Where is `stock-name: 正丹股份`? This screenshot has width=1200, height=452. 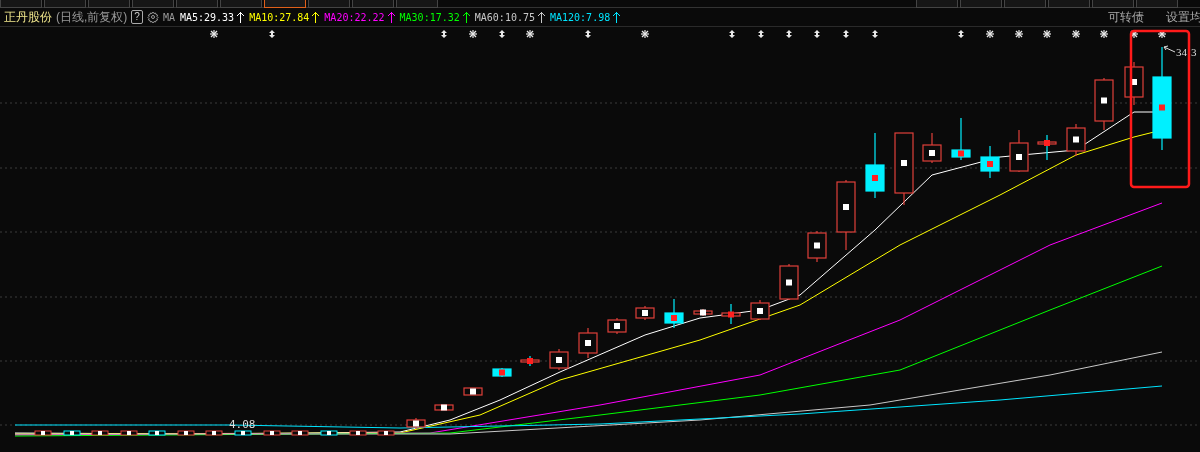 stock-name: 正丹股份 is located at coordinates (28, 17).